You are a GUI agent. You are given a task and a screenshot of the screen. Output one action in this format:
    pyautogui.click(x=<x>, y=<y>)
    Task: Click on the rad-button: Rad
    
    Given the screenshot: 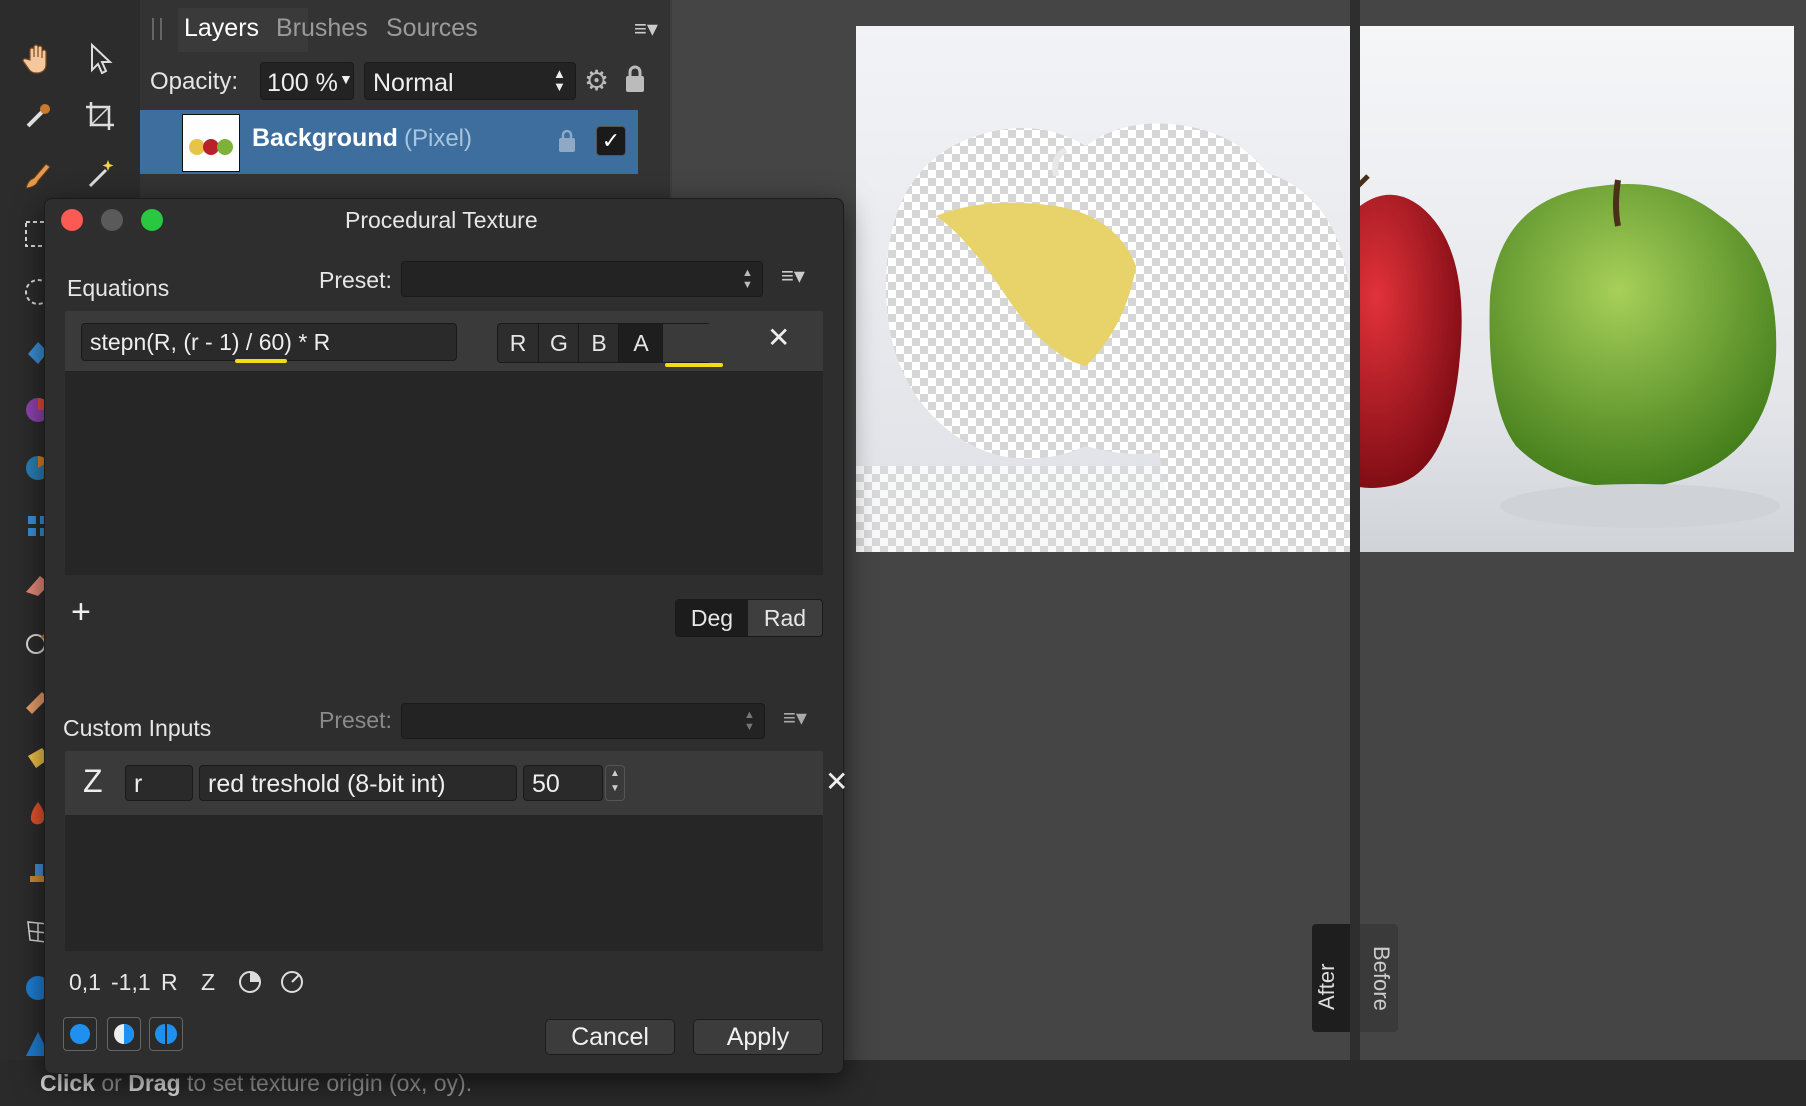 What is the action you would take?
    pyautogui.click(x=785, y=618)
    